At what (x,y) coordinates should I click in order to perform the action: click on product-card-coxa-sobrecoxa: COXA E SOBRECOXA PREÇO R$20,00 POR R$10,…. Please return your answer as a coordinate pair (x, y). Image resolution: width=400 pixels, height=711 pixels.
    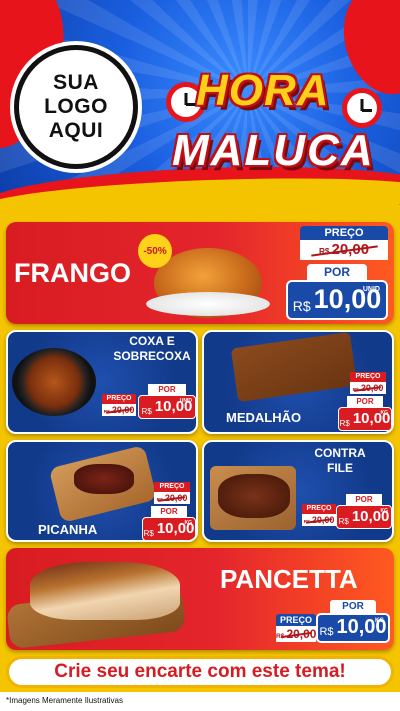
    Looking at the image, I should click on (102, 382).